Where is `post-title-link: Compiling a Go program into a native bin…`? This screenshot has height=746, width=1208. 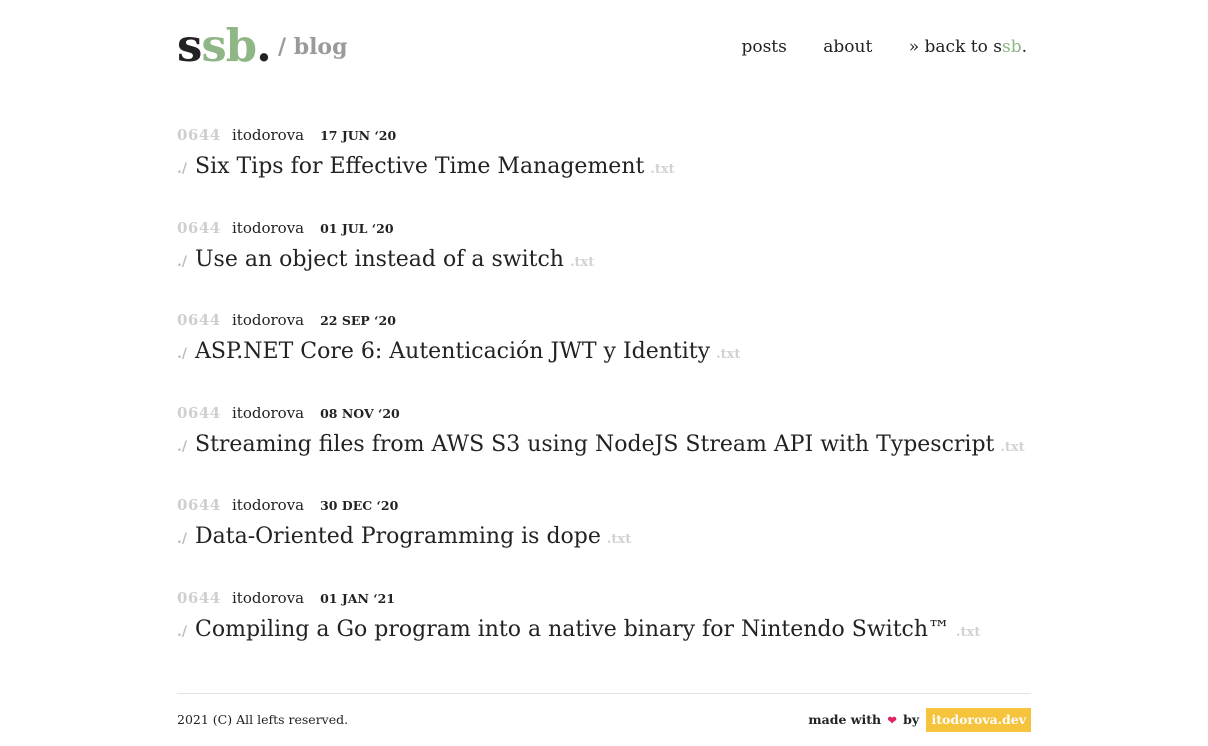 post-title-link: Compiling a Go program into a native bin… is located at coordinates (572, 629).